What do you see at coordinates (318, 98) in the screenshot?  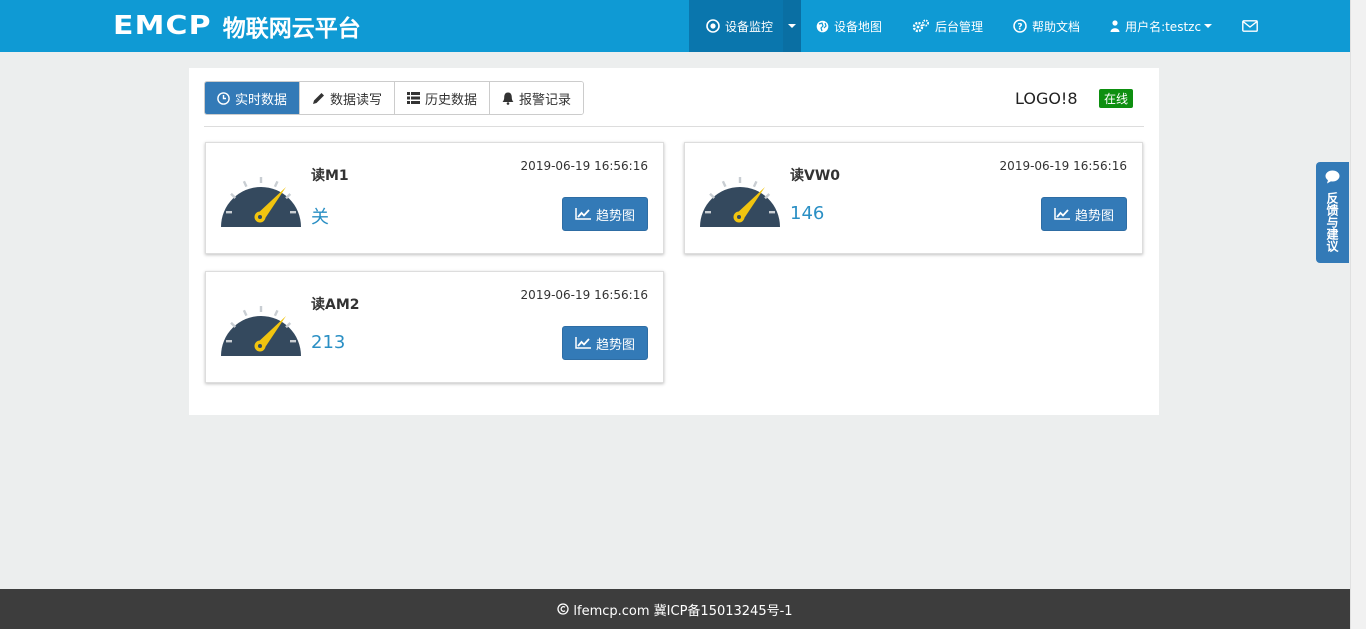 I see `pencil-icon` at bounding box center [318, 98].